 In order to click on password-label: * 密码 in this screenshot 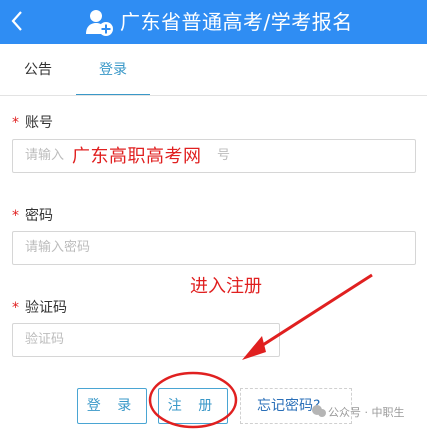, I will do `click(32, 215)`.